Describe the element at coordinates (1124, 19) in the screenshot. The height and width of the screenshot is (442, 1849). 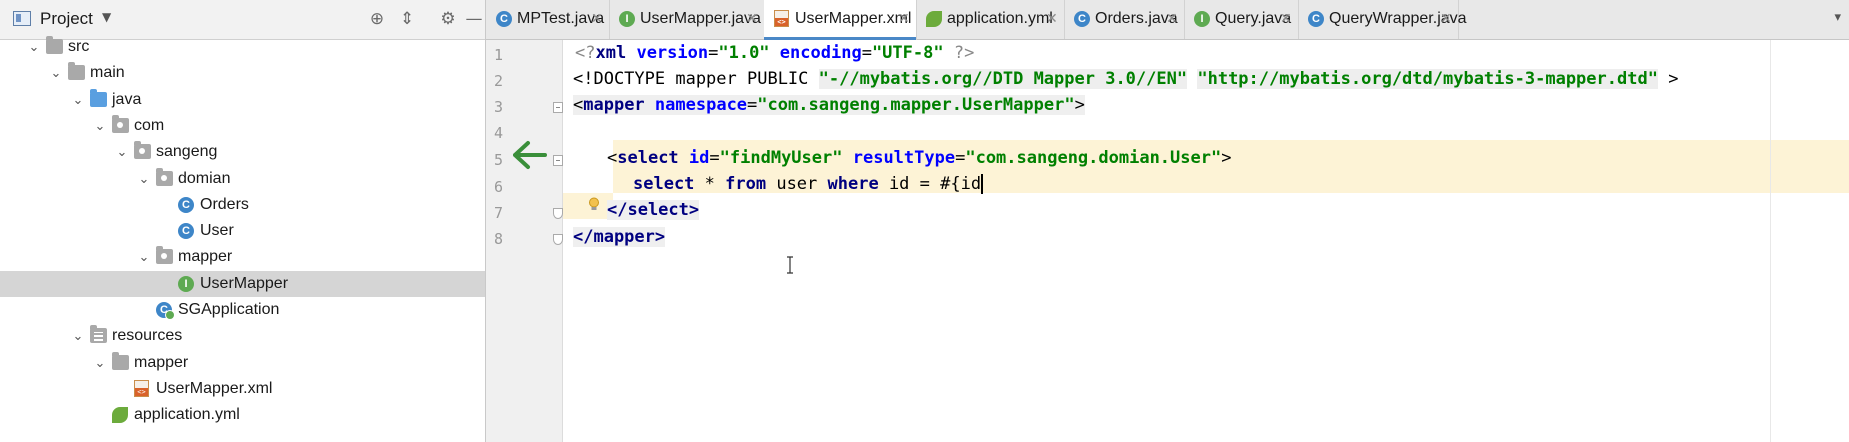
I see `editor-tab: C Orders.java ✕` at that location.